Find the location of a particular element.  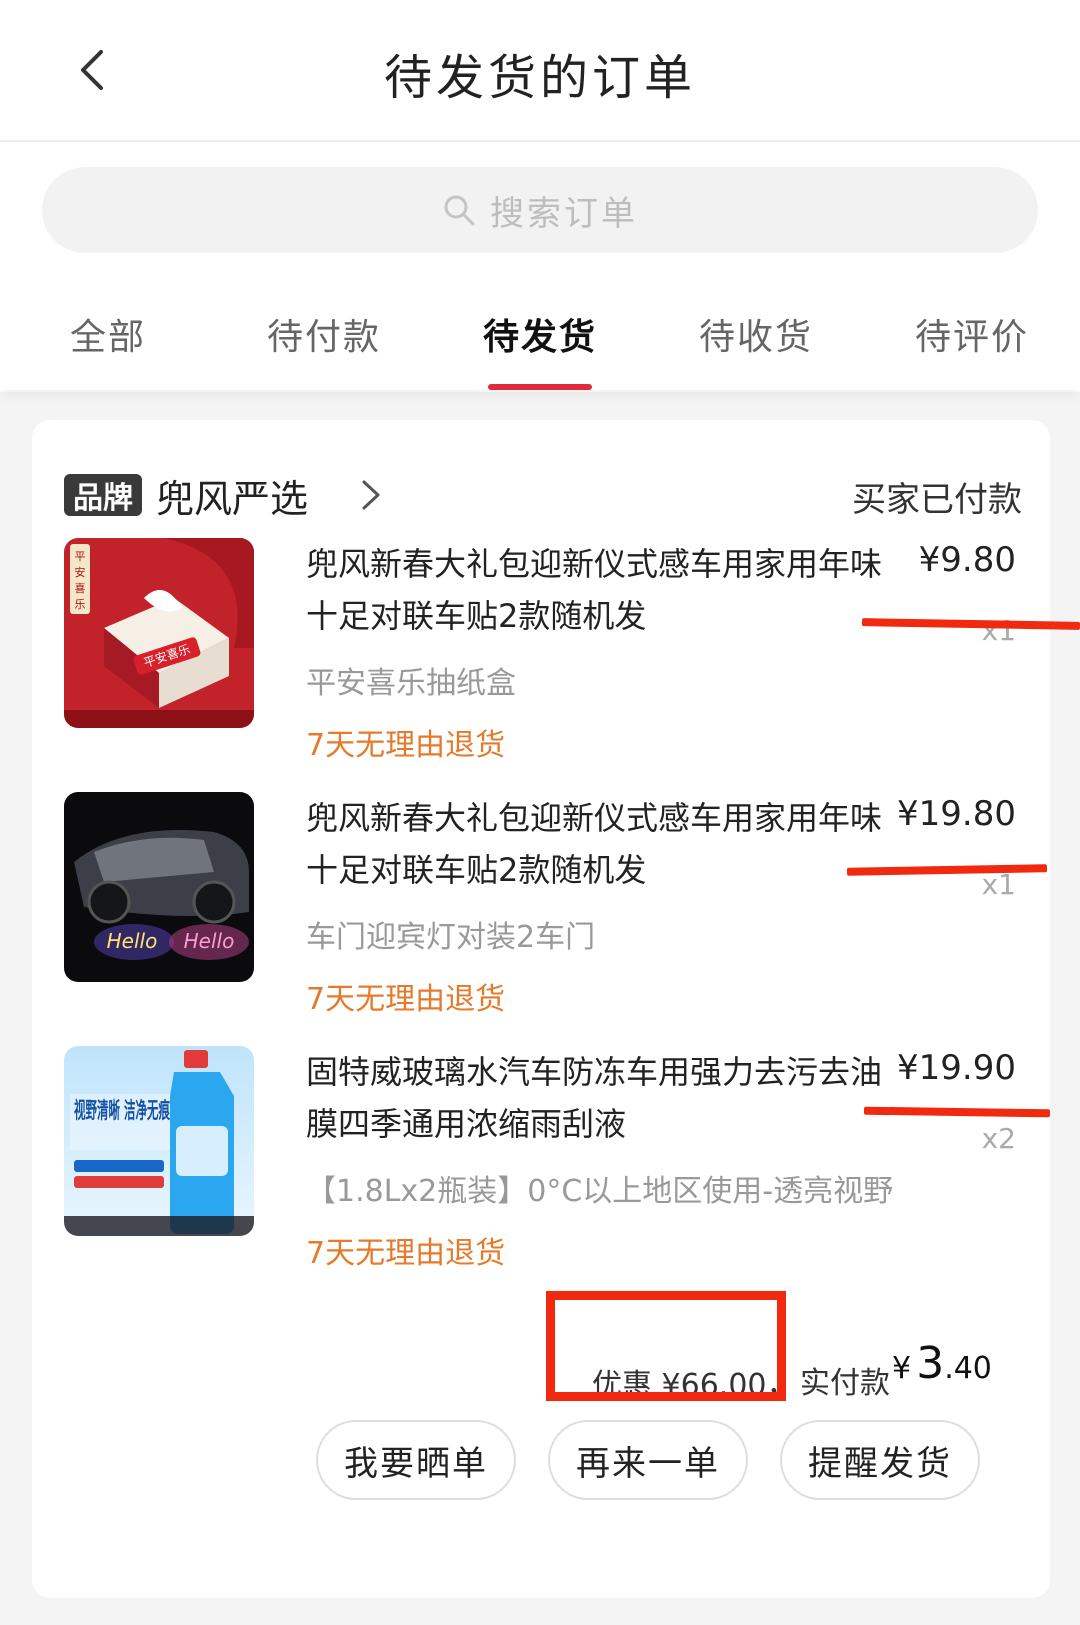

product-image: 视野清晰 洁净无痕 is located at coordinates (159, 1141).